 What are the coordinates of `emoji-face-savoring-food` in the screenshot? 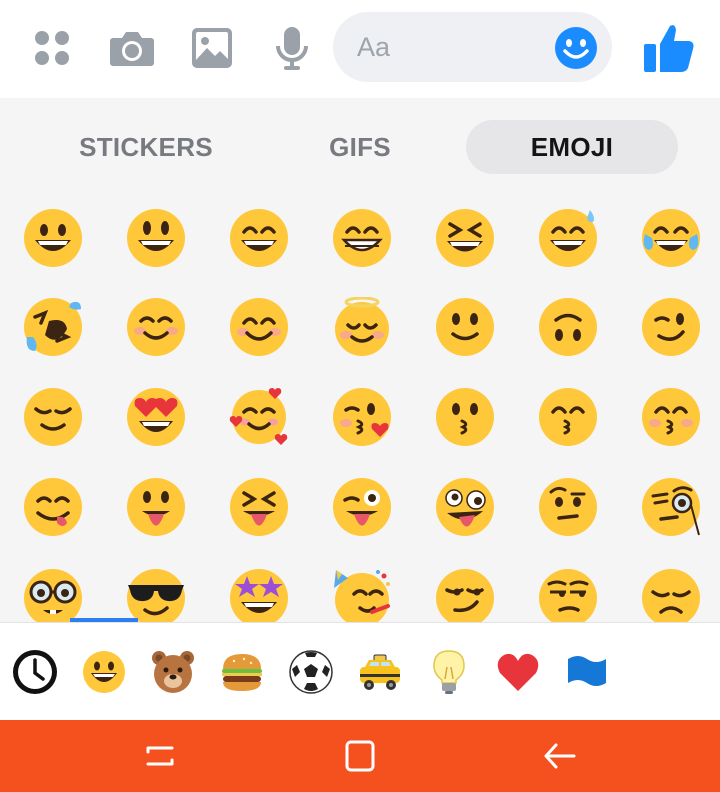 It's located at (53, 507).